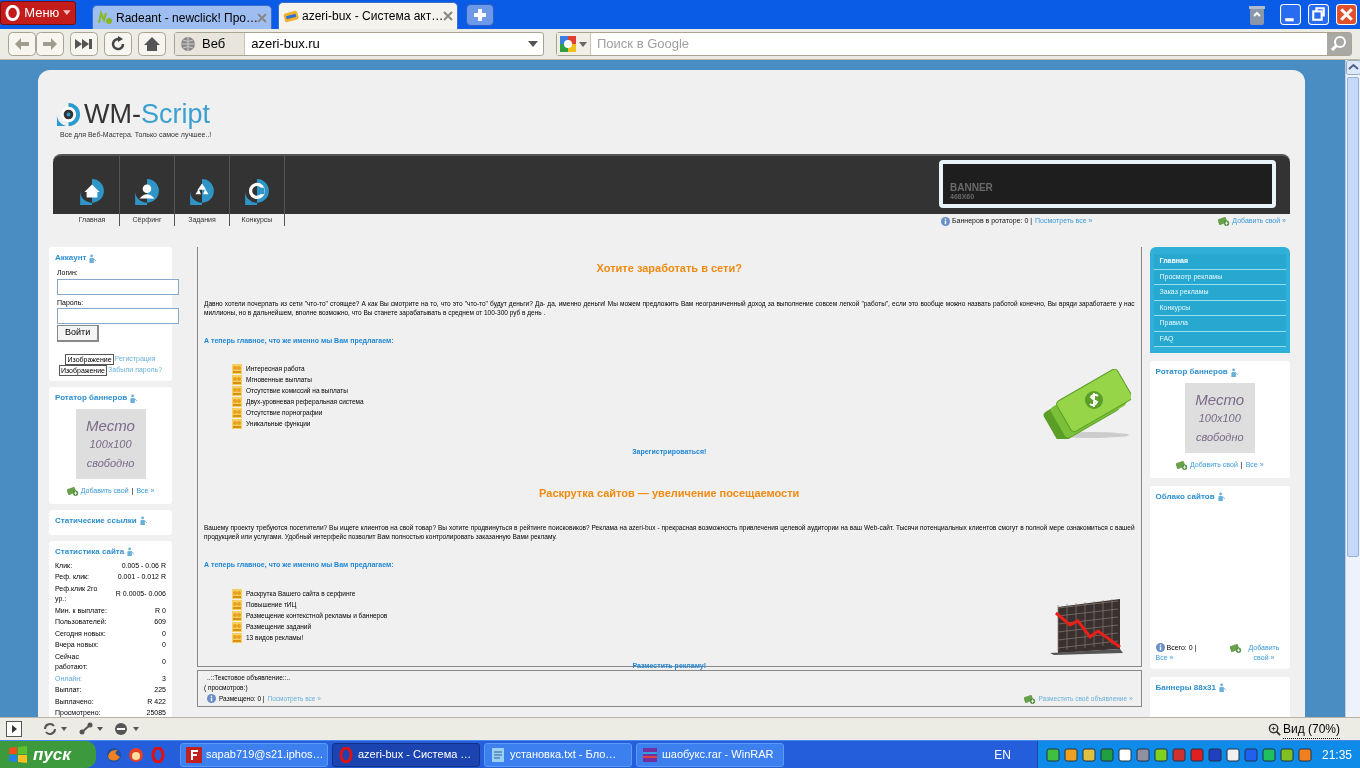  Describe the element at coordinates (71, 258) in the screenshot. I see `card-title: Аккаунт` at that location.